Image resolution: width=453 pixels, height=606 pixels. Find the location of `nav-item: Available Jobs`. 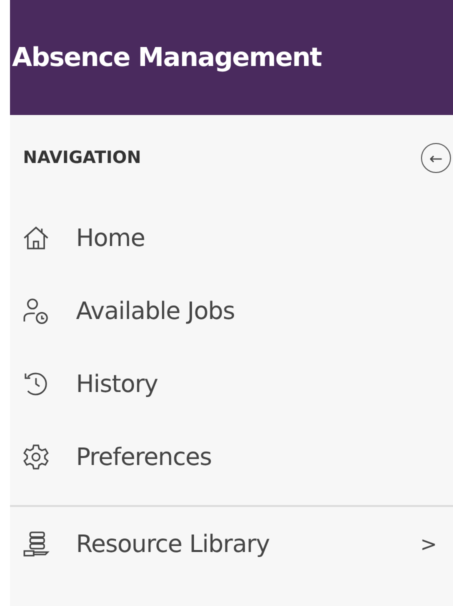

nav-item: Available Jobs is located at coordinates (231, 310).